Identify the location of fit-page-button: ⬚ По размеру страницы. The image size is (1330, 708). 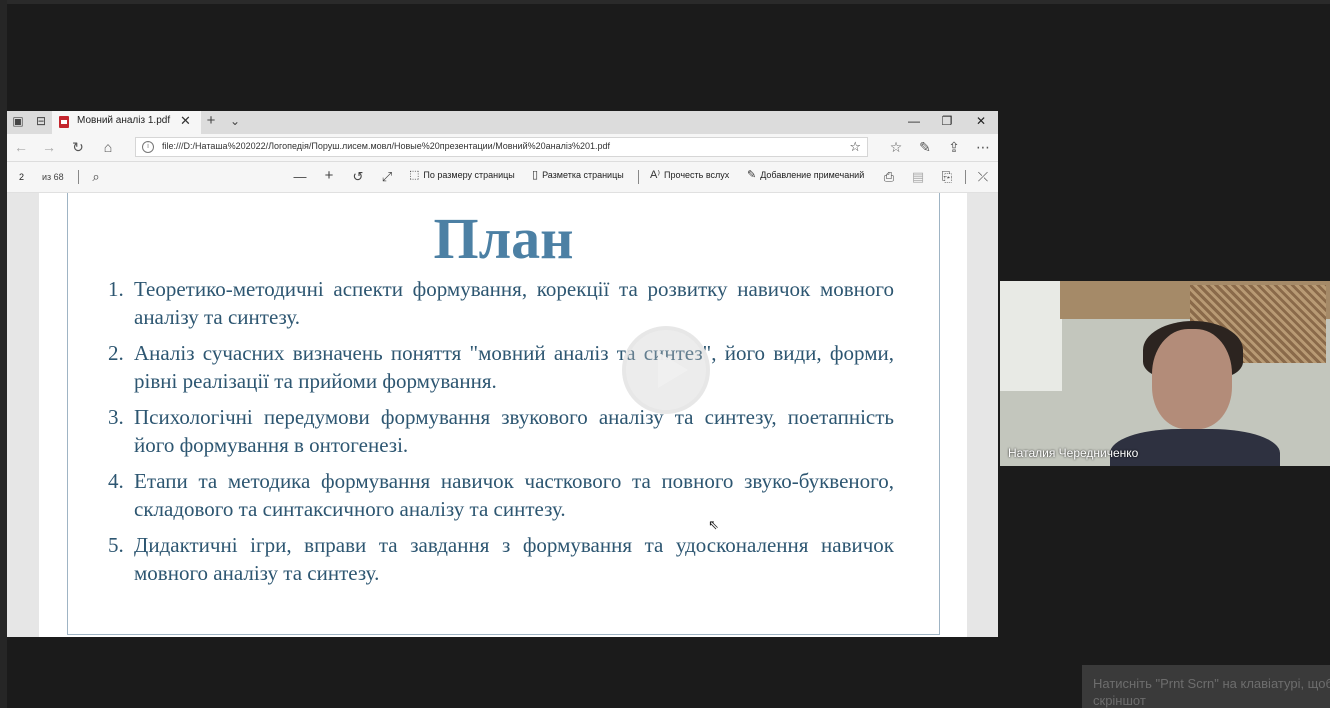
(462, 177).